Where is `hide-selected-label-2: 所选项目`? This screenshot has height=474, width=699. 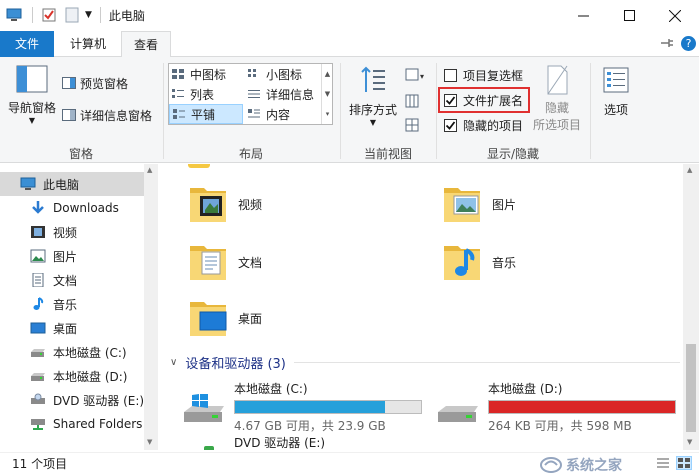
hide-selected-label-2: 所选项目 is located at coordinates (556, 125).